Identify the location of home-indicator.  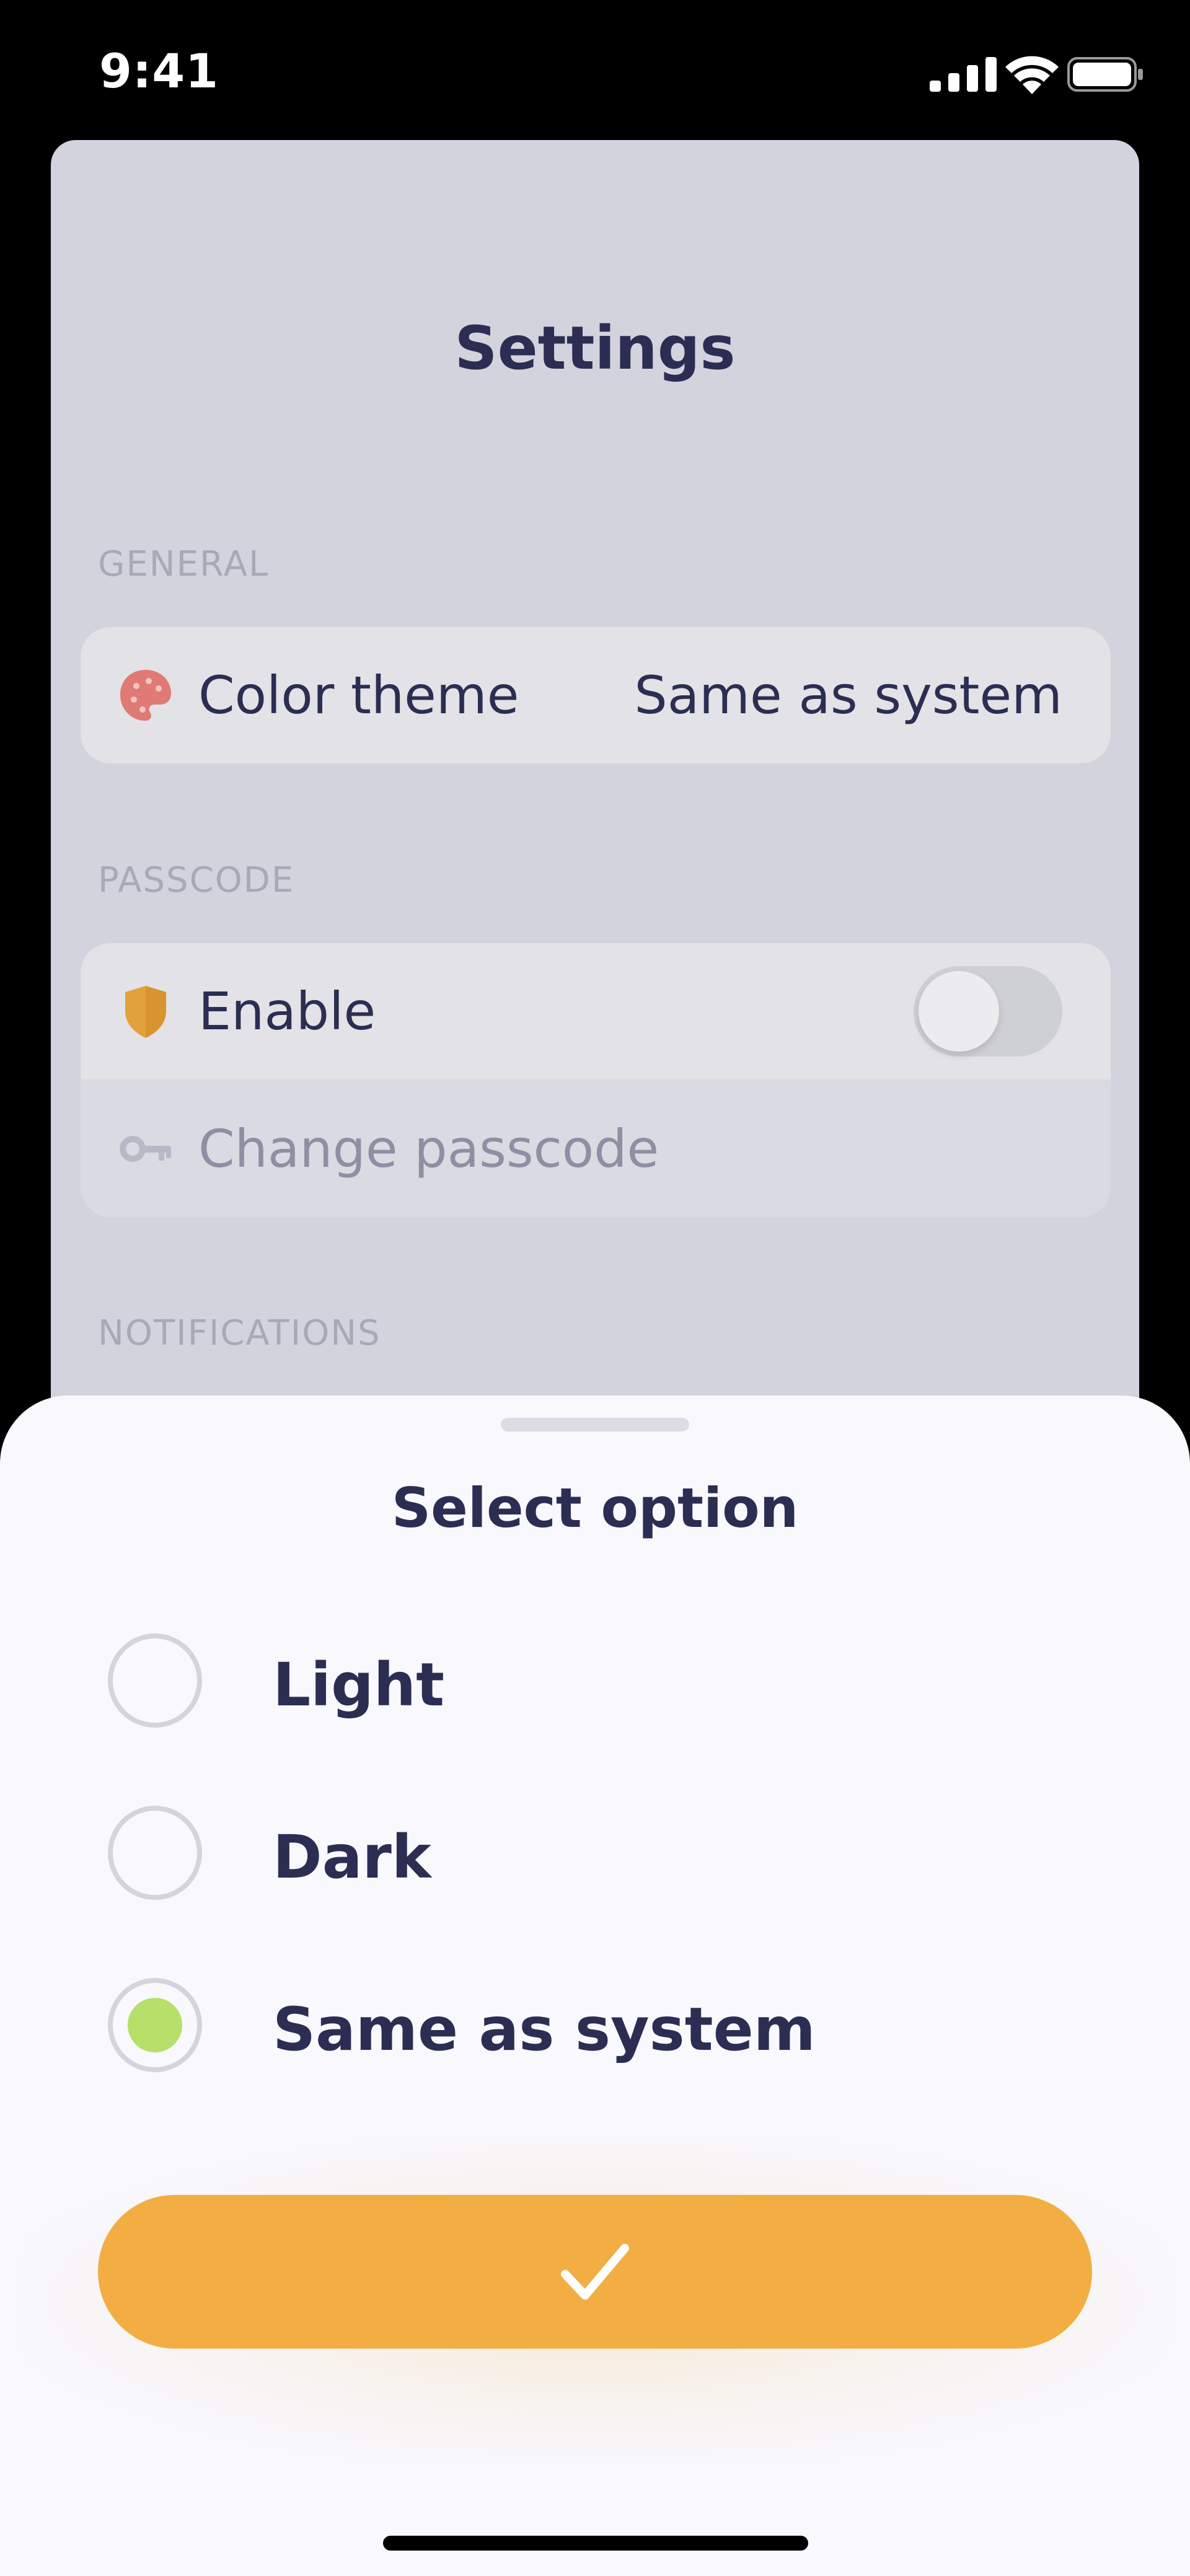
(595, 2543).